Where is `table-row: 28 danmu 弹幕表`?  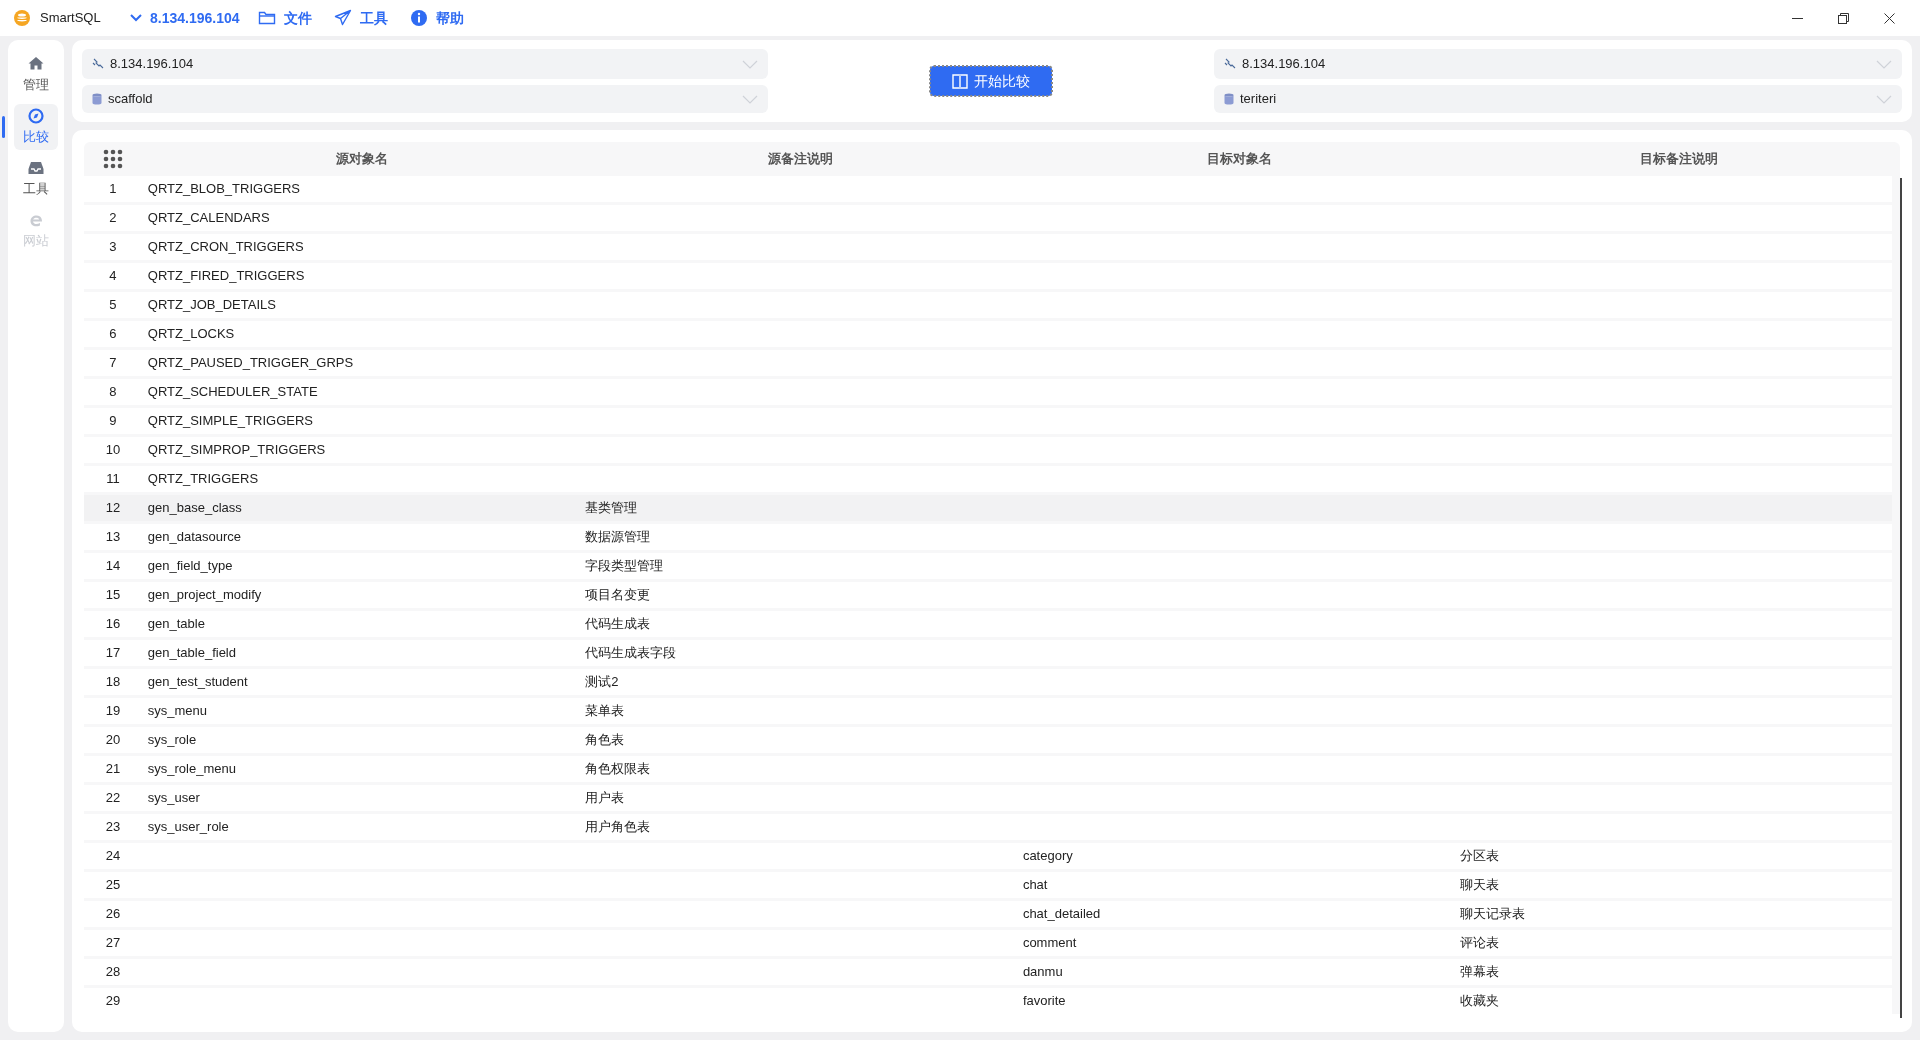 table-row: 28 danmu 弹幕表 is located at coordinates (988, 972).